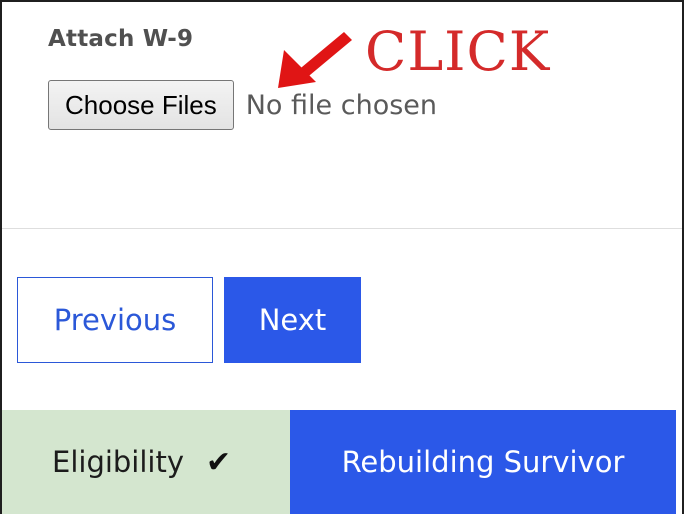 This screenshot has height=516, width=684. What do you see at coordinates (315, 60) in the screenshot?
I see `arrow-down-left-icon` at bounding box center [315, 60].